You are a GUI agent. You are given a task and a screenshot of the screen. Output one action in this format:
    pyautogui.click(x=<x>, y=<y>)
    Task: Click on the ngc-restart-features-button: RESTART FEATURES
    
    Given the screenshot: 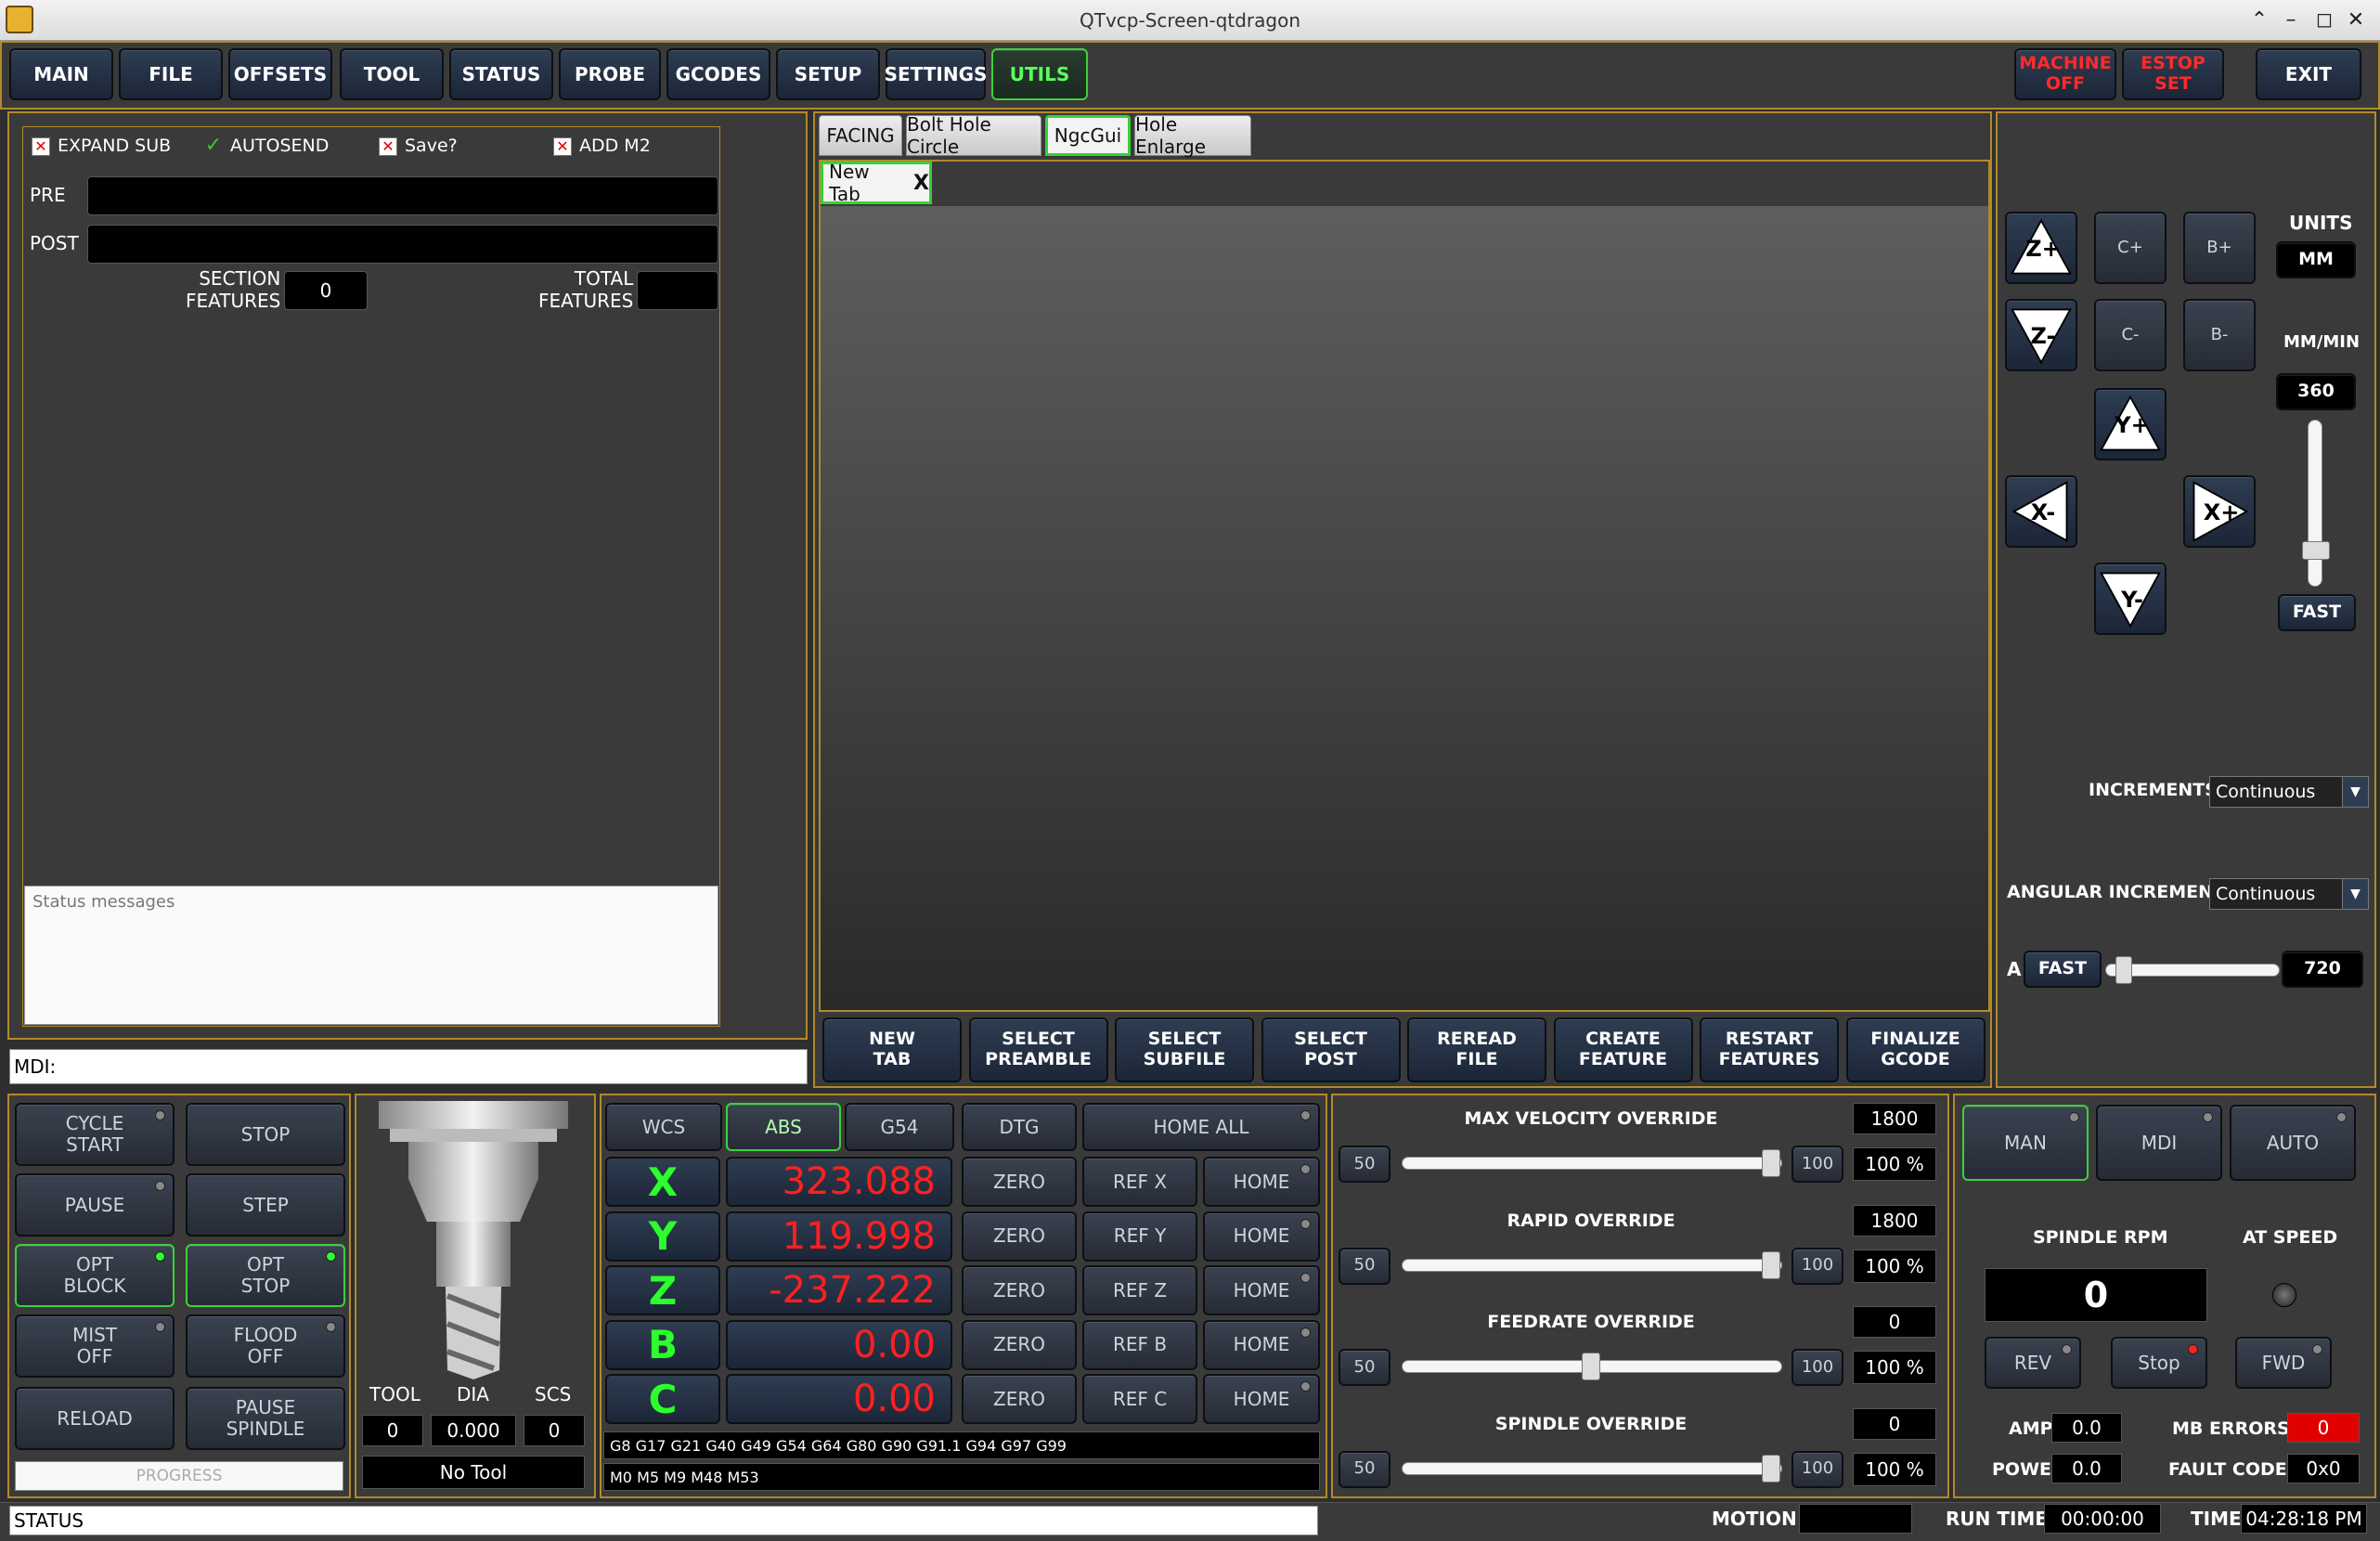 What is the action you would take?
    pyautogui.click(x=1769, y=1049)
    